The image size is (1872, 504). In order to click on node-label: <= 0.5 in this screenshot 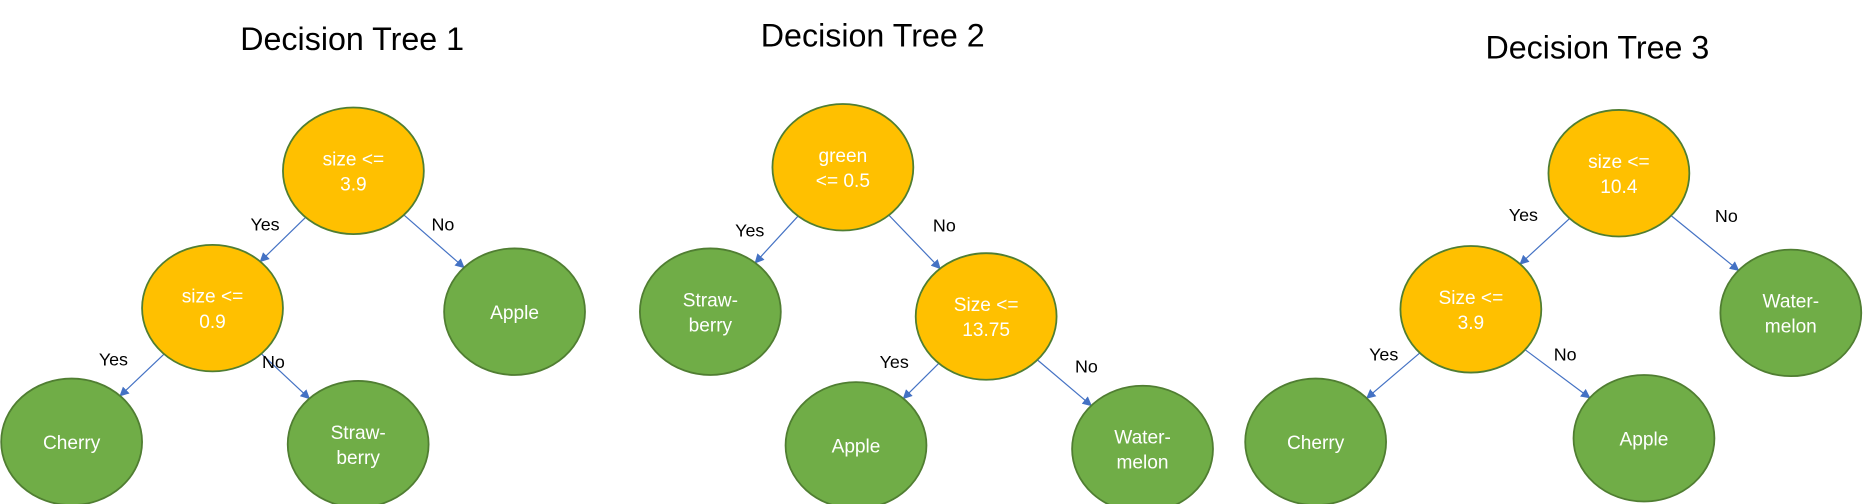, I will do `click(843, 181)`.